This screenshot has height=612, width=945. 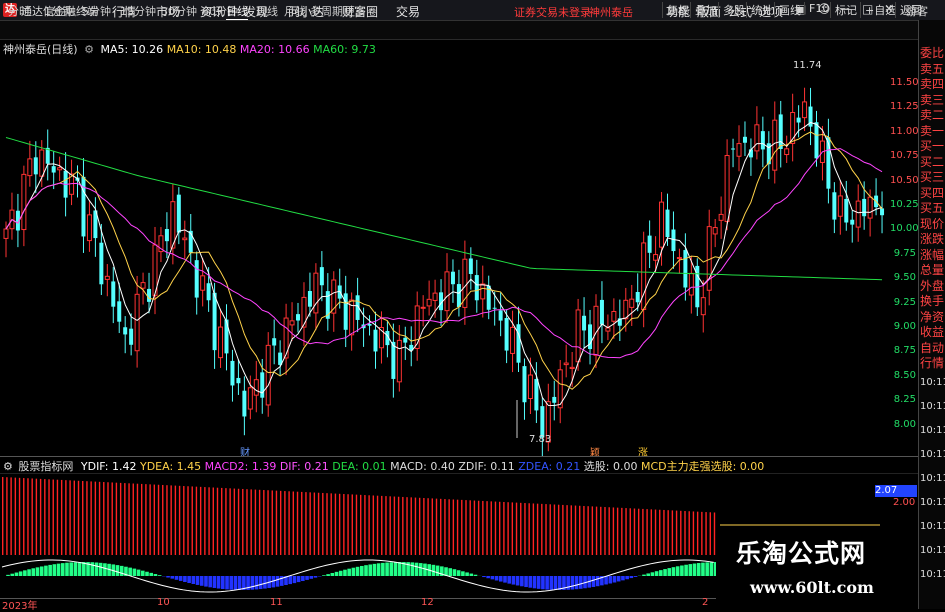 What do you see at coordinates (131, 49) in the screenshot?
I see `ma5-value: MA5: 10.26` at bounding box center [131, 49].